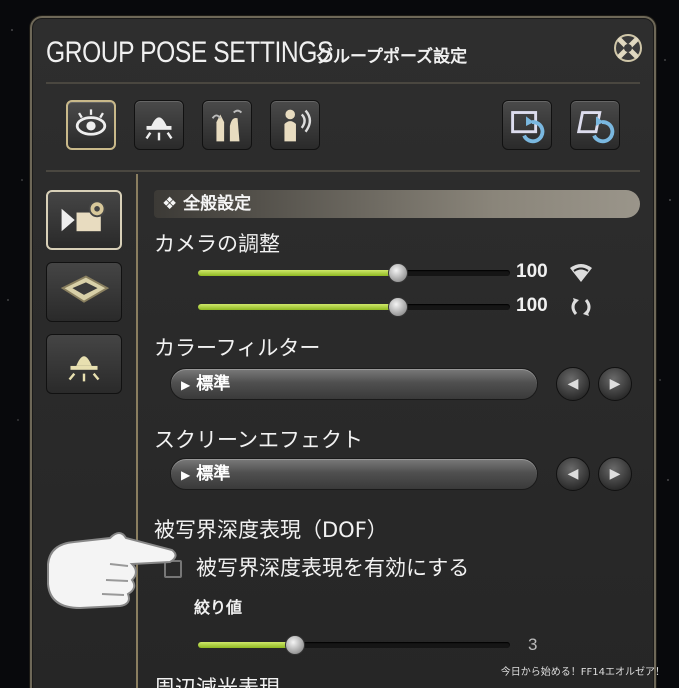  What do you see at coordinates (581, 273) in the screenshot?
I see `zoom-icon` at bounding box center [581, 273].